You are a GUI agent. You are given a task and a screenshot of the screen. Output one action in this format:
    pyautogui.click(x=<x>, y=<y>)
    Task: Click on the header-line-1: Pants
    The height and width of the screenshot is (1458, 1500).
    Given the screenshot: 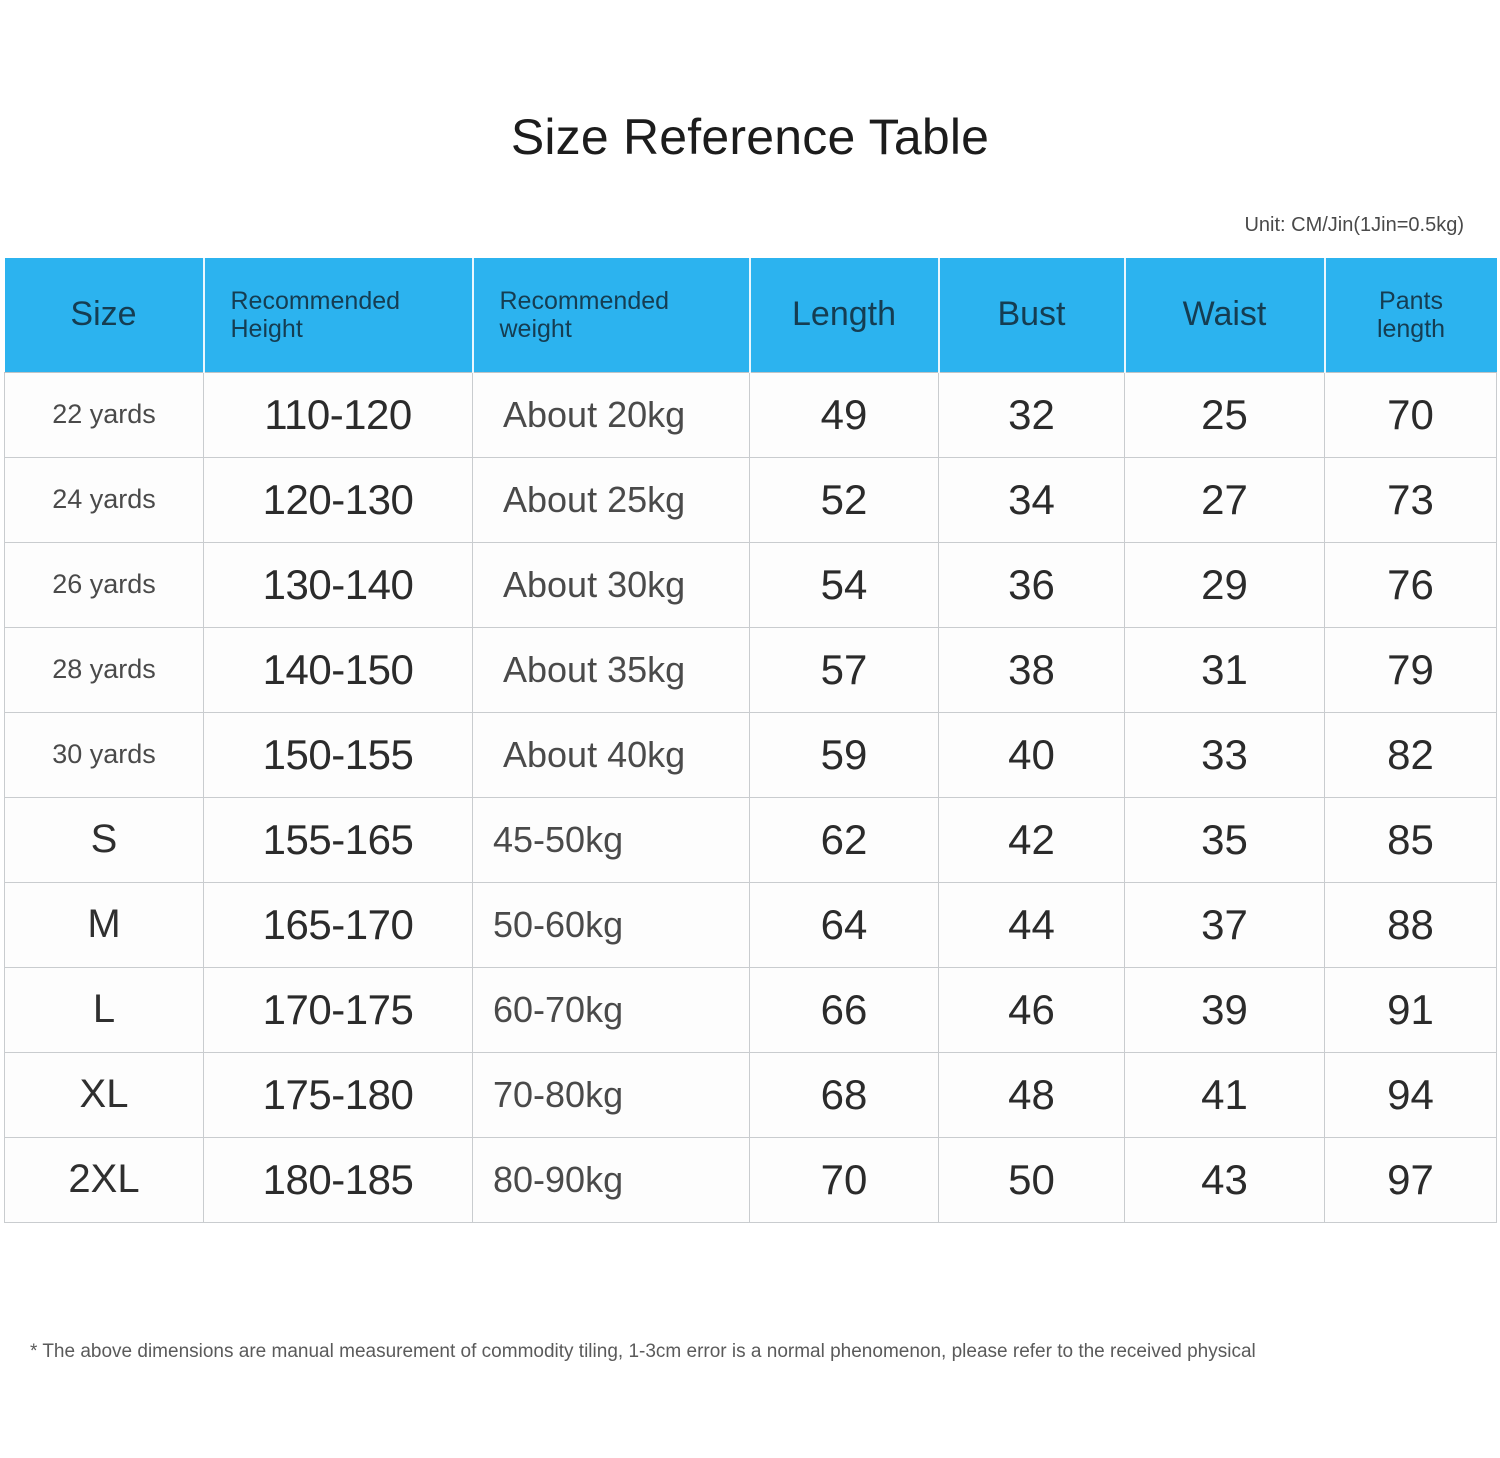 What is the action you would take?
    pyautogui.click(x=1411, y=300)
    